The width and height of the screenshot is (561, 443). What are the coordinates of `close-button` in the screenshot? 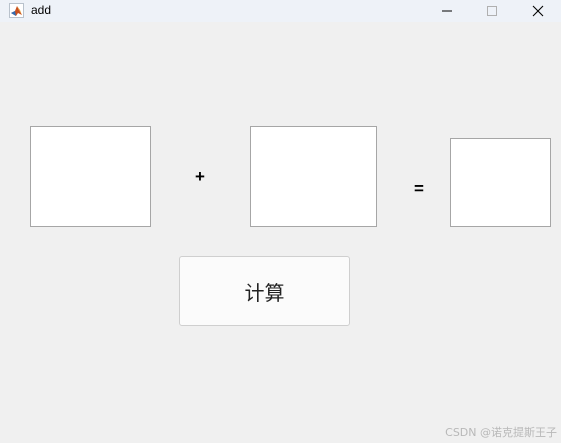 It's located at (538, 11).